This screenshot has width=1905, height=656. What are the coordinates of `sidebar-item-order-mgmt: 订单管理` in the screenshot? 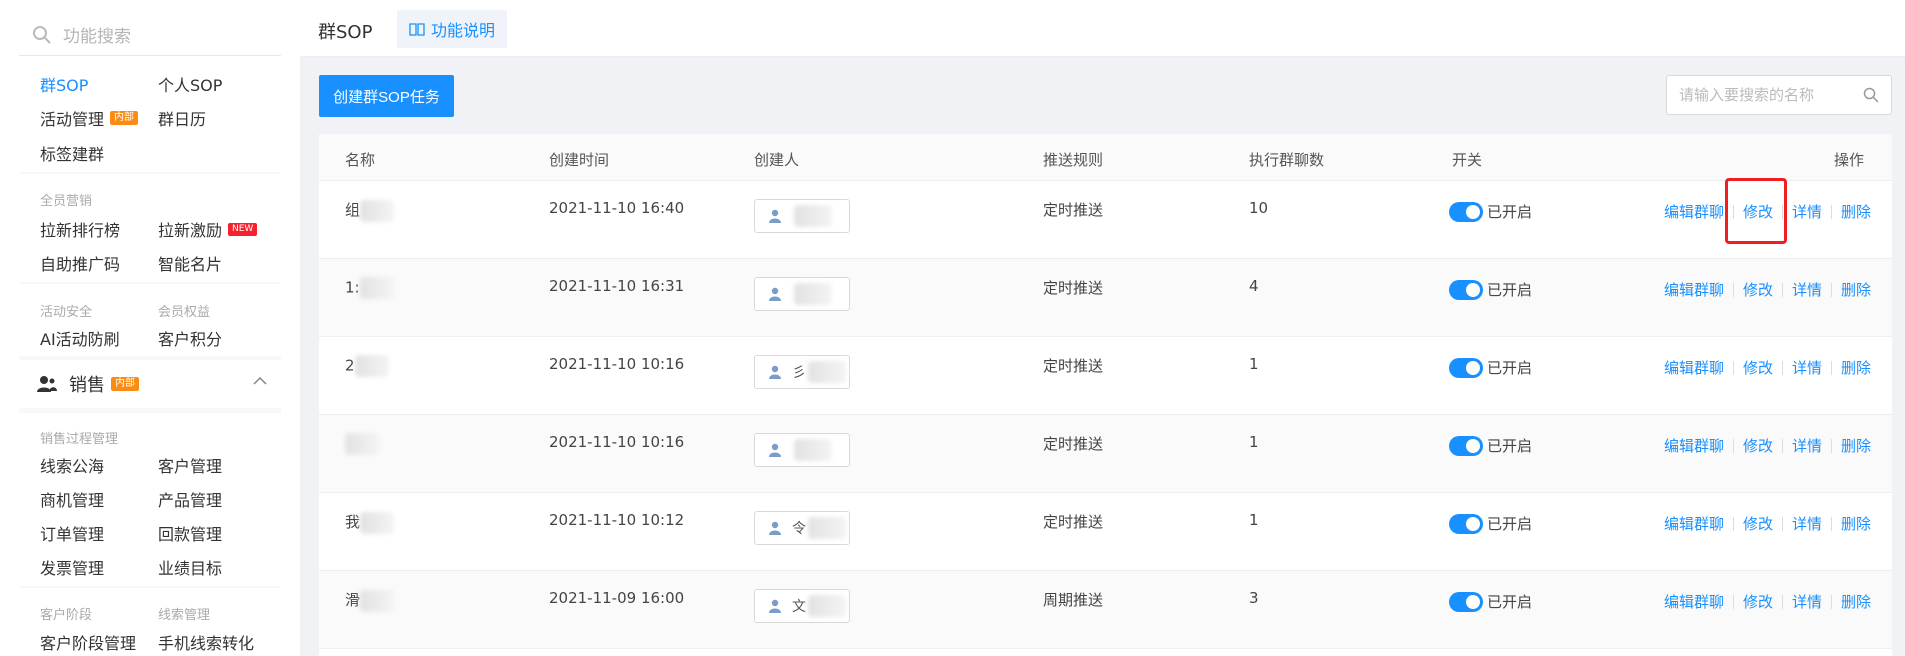 It's located at (72, 533).